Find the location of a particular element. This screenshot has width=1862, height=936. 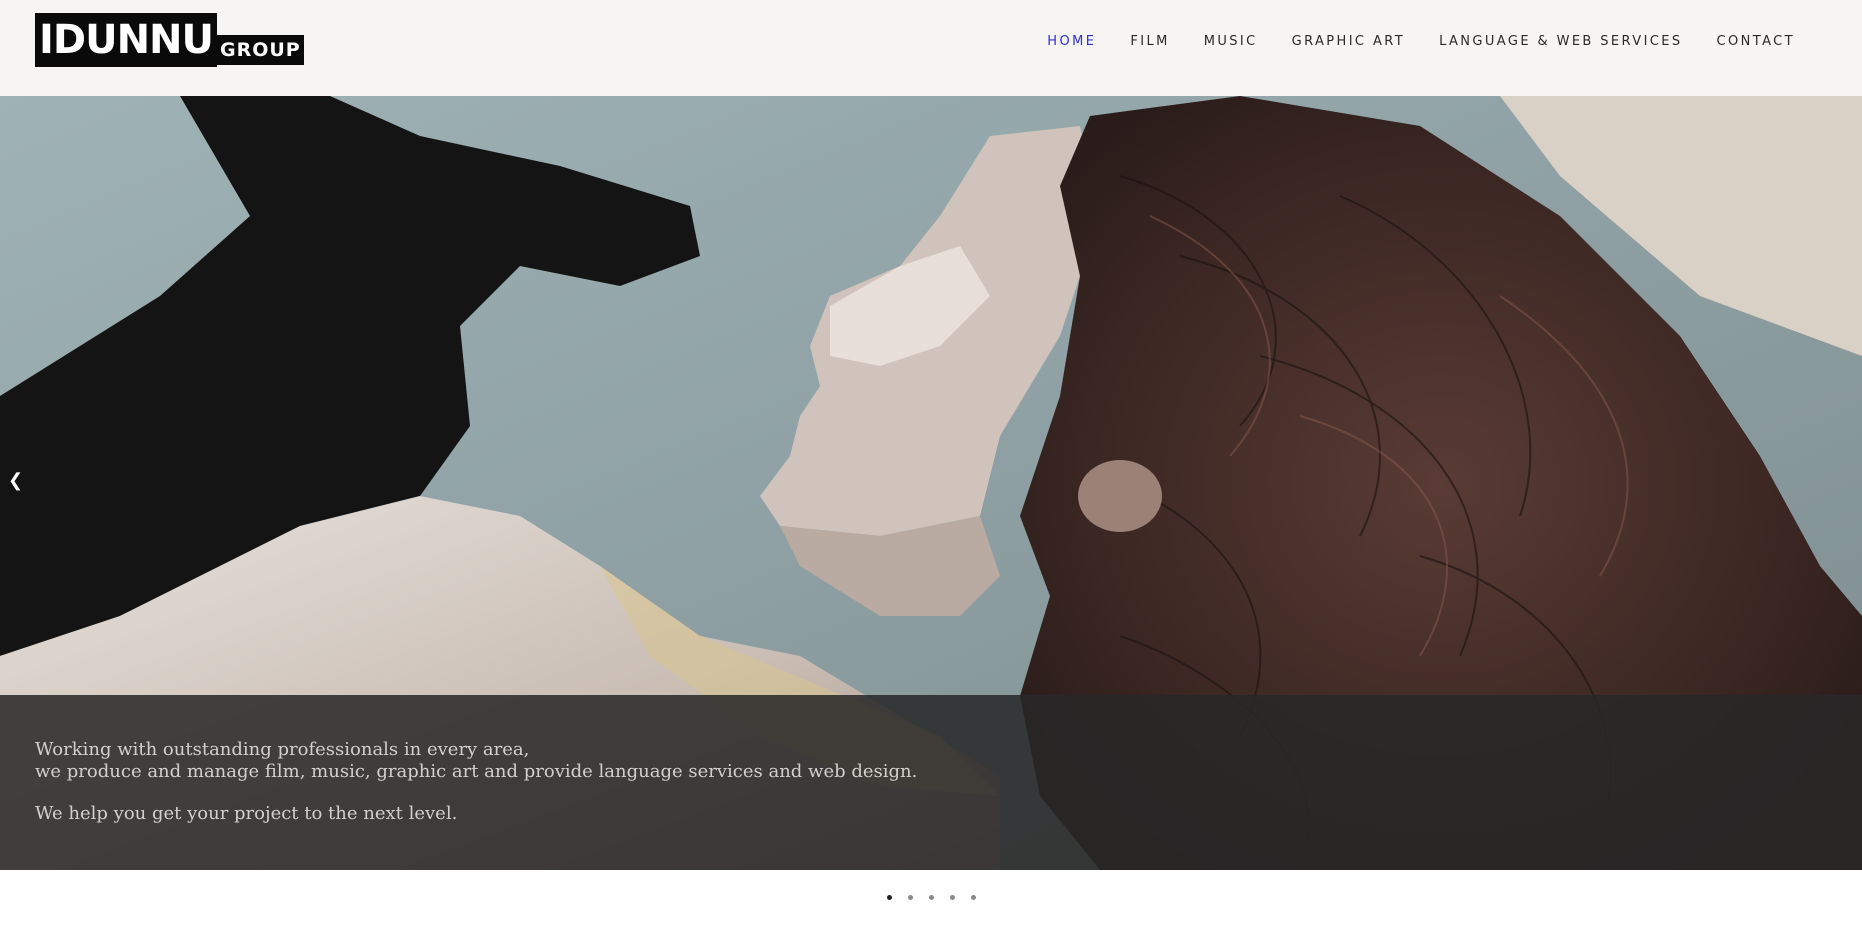

slider-pagination is located at coordinates (931, 897).